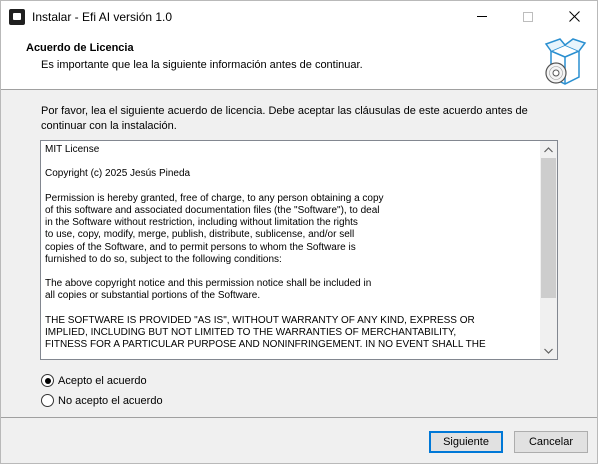 The width and height of the screenshot is (598, 464). Describe the element at coordinates (80, 48) in the screenshot. I see `page-title: Acuerdo de Licencia` at that location.